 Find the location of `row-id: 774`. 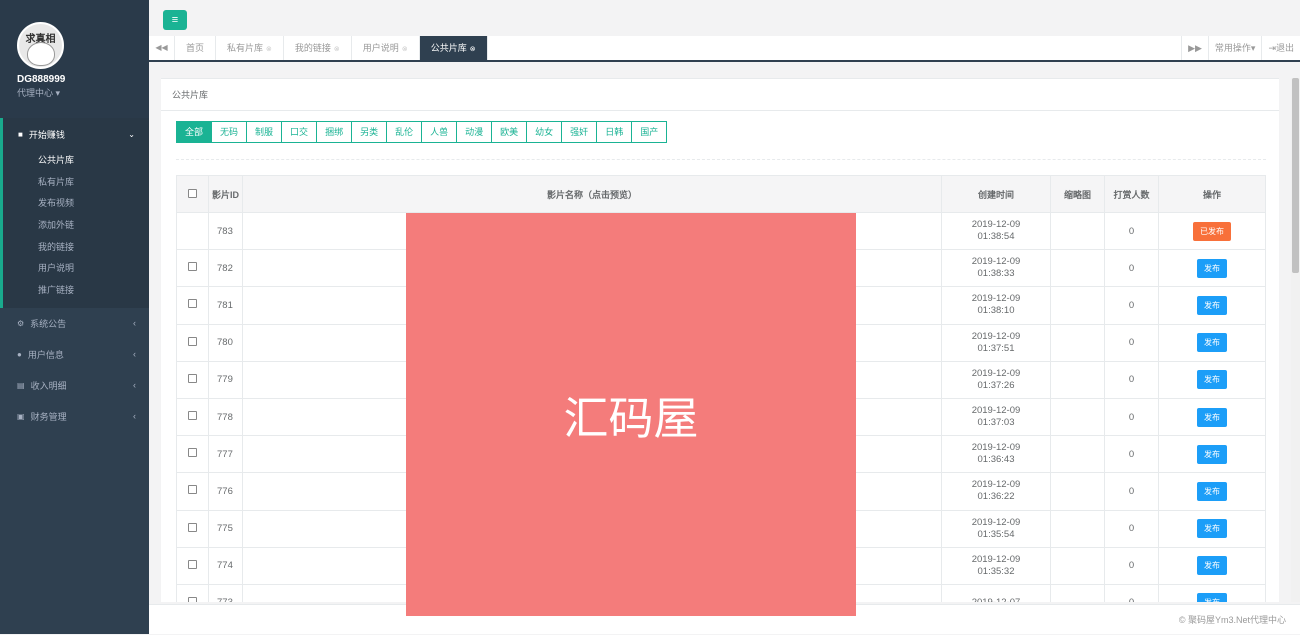

row-id: 774 is located at coordinates (225, 565).